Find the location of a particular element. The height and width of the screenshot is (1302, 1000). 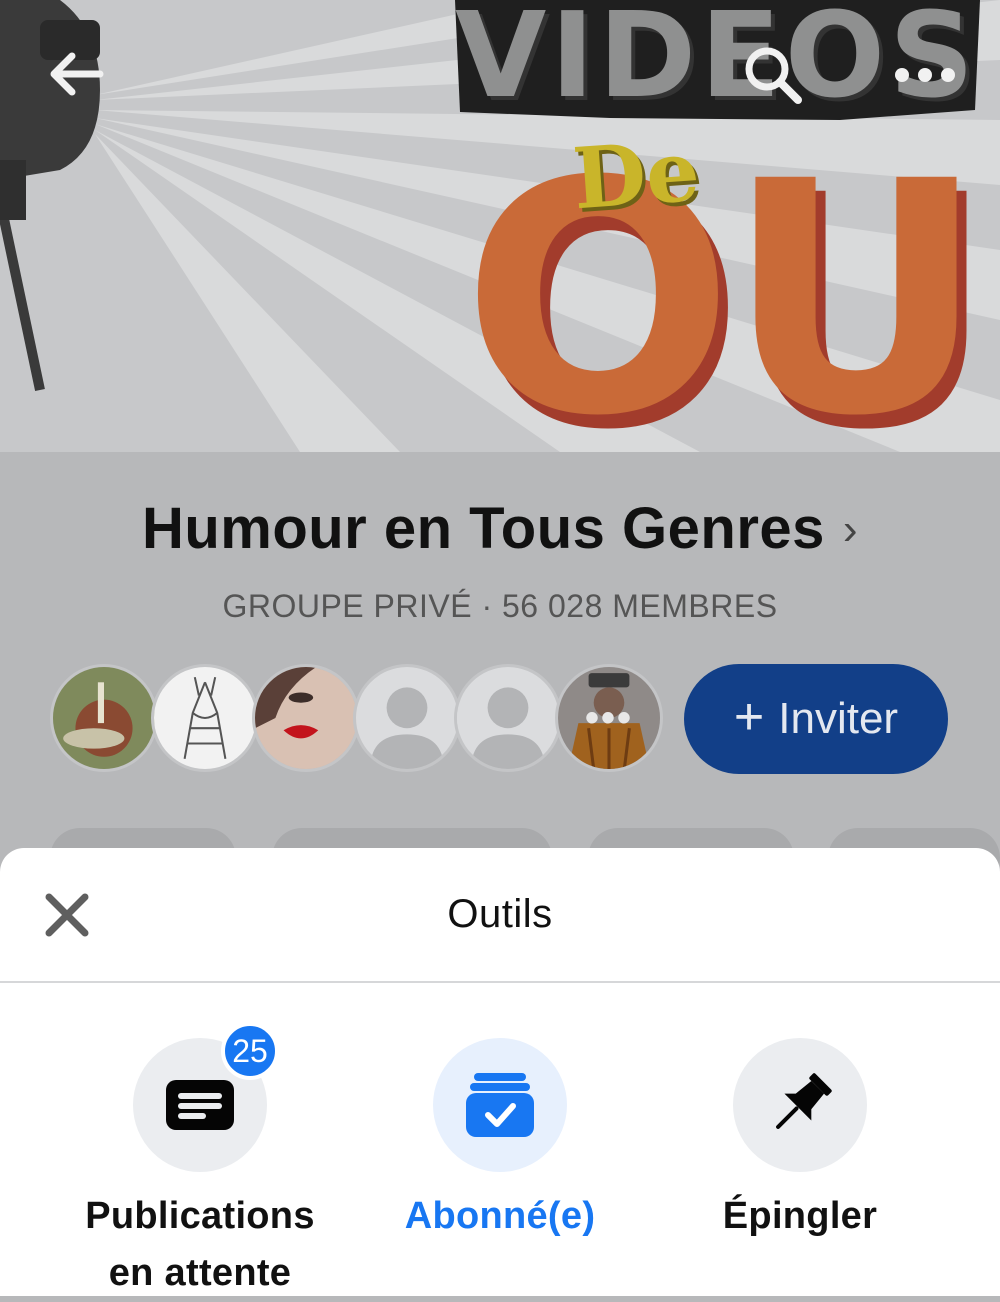

tool-label: Abonné(e) is located at coordinates (500, 1216).